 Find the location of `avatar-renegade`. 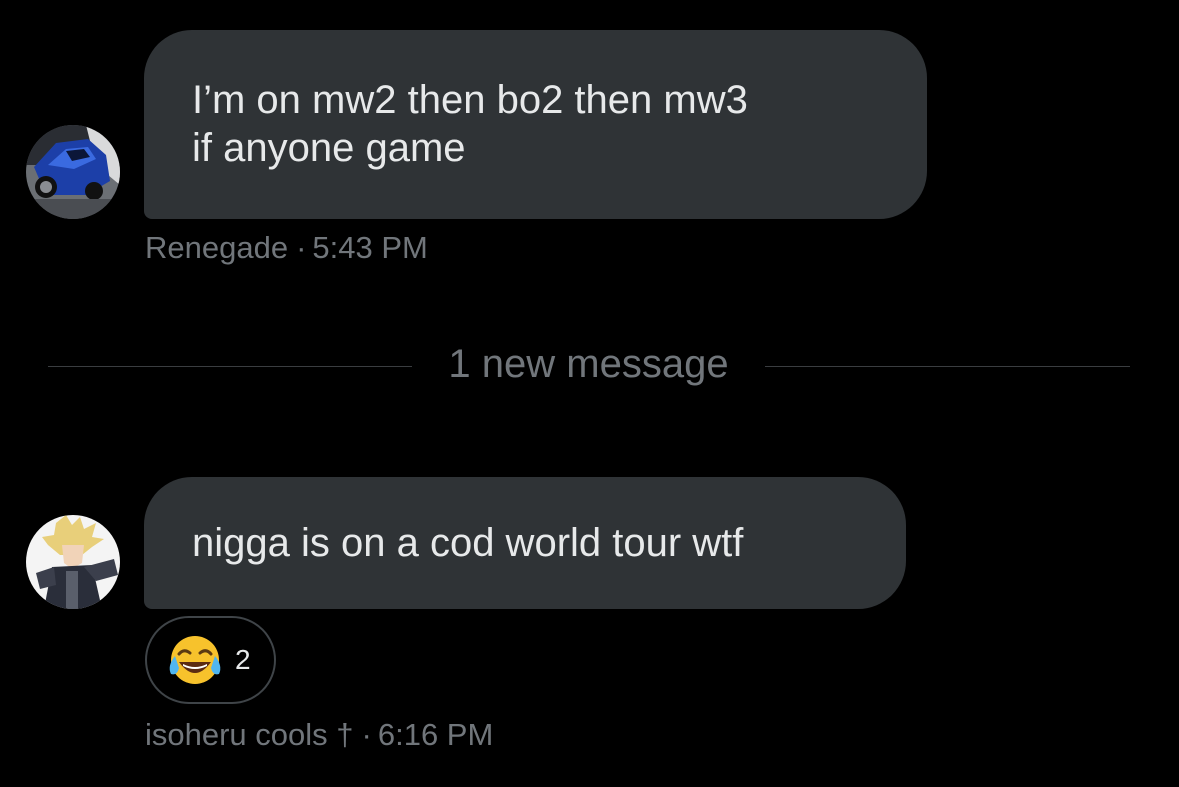

avatar-renegade is located at coordinates (73, 172).